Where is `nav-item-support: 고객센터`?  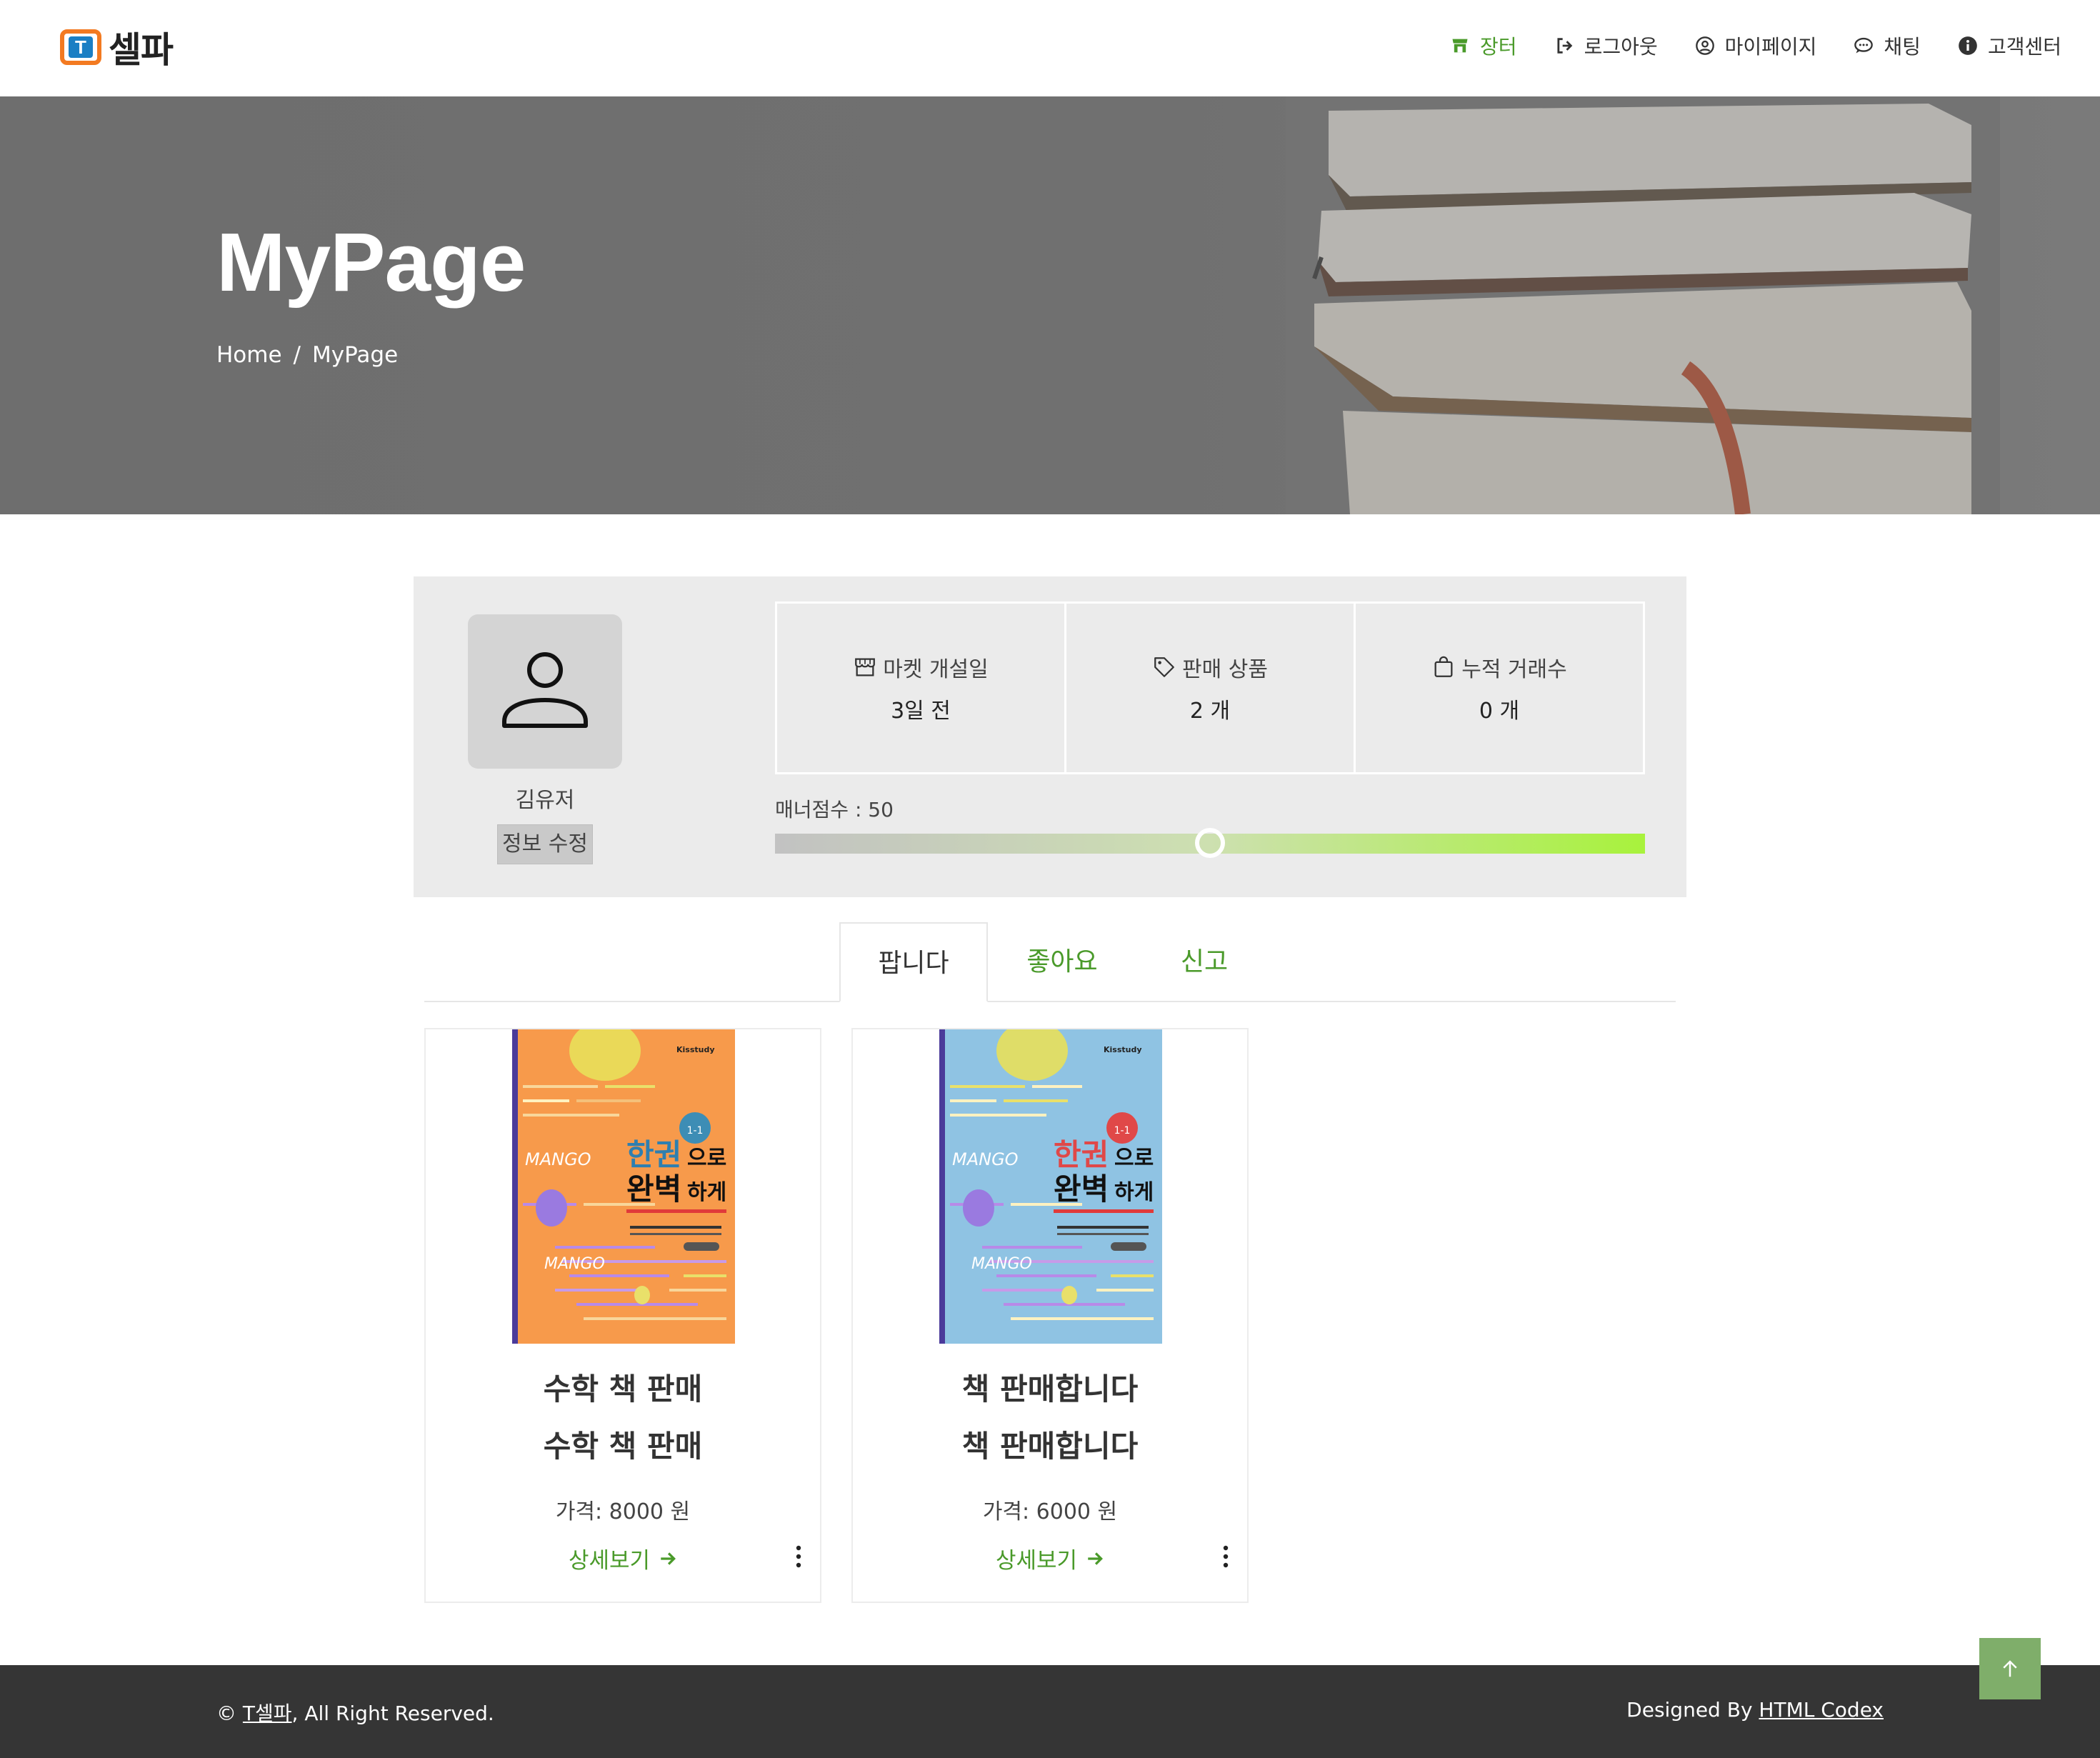
nav-item-support: 고객센터 is located at coordinates (2009, 45).